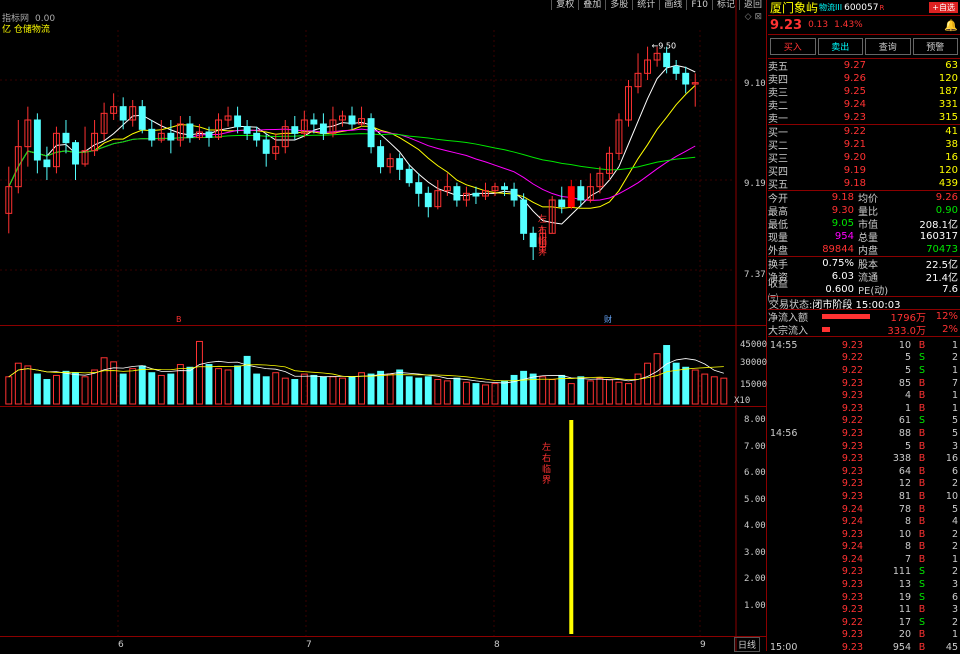  Describe the element at coordinates (794, 8) in the screenshot. I see `stock-name: 厦门象屿` at that location.